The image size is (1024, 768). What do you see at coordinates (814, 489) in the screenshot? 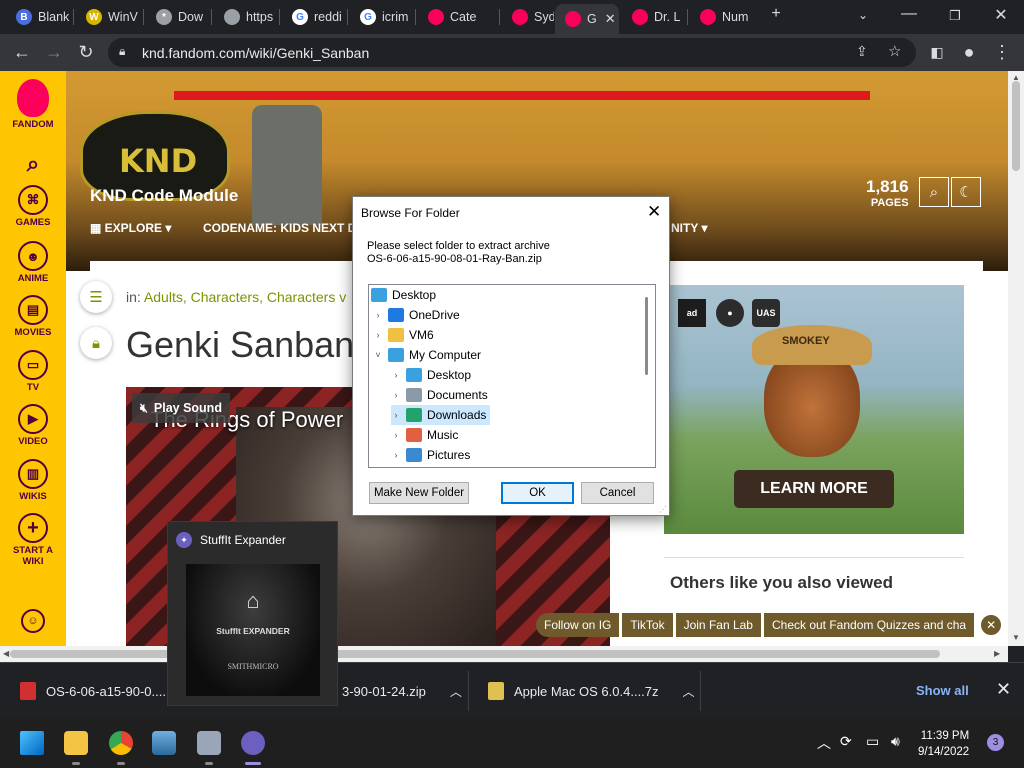
I see `learn-more-button: LEARN MORE` at bounding box center [814, 489].